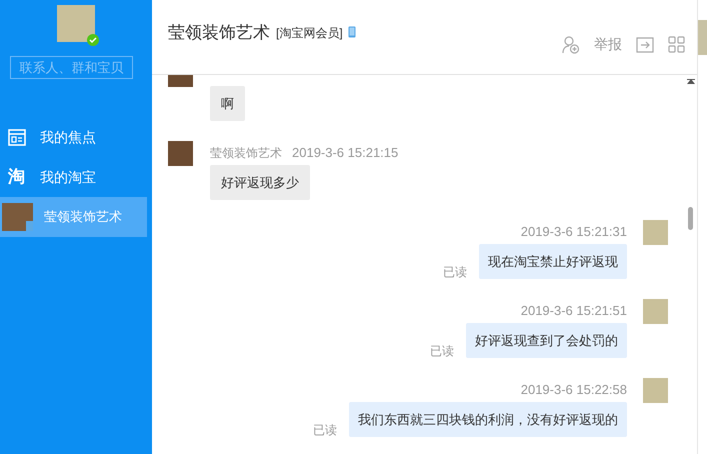 Image resolution: width=707 pixels, height=454 pixels. What do you see at coordinates (246, 153) in the screenshot?
I see `sender-name: 莹领装饰艺术` at bounding box center [246, 153].